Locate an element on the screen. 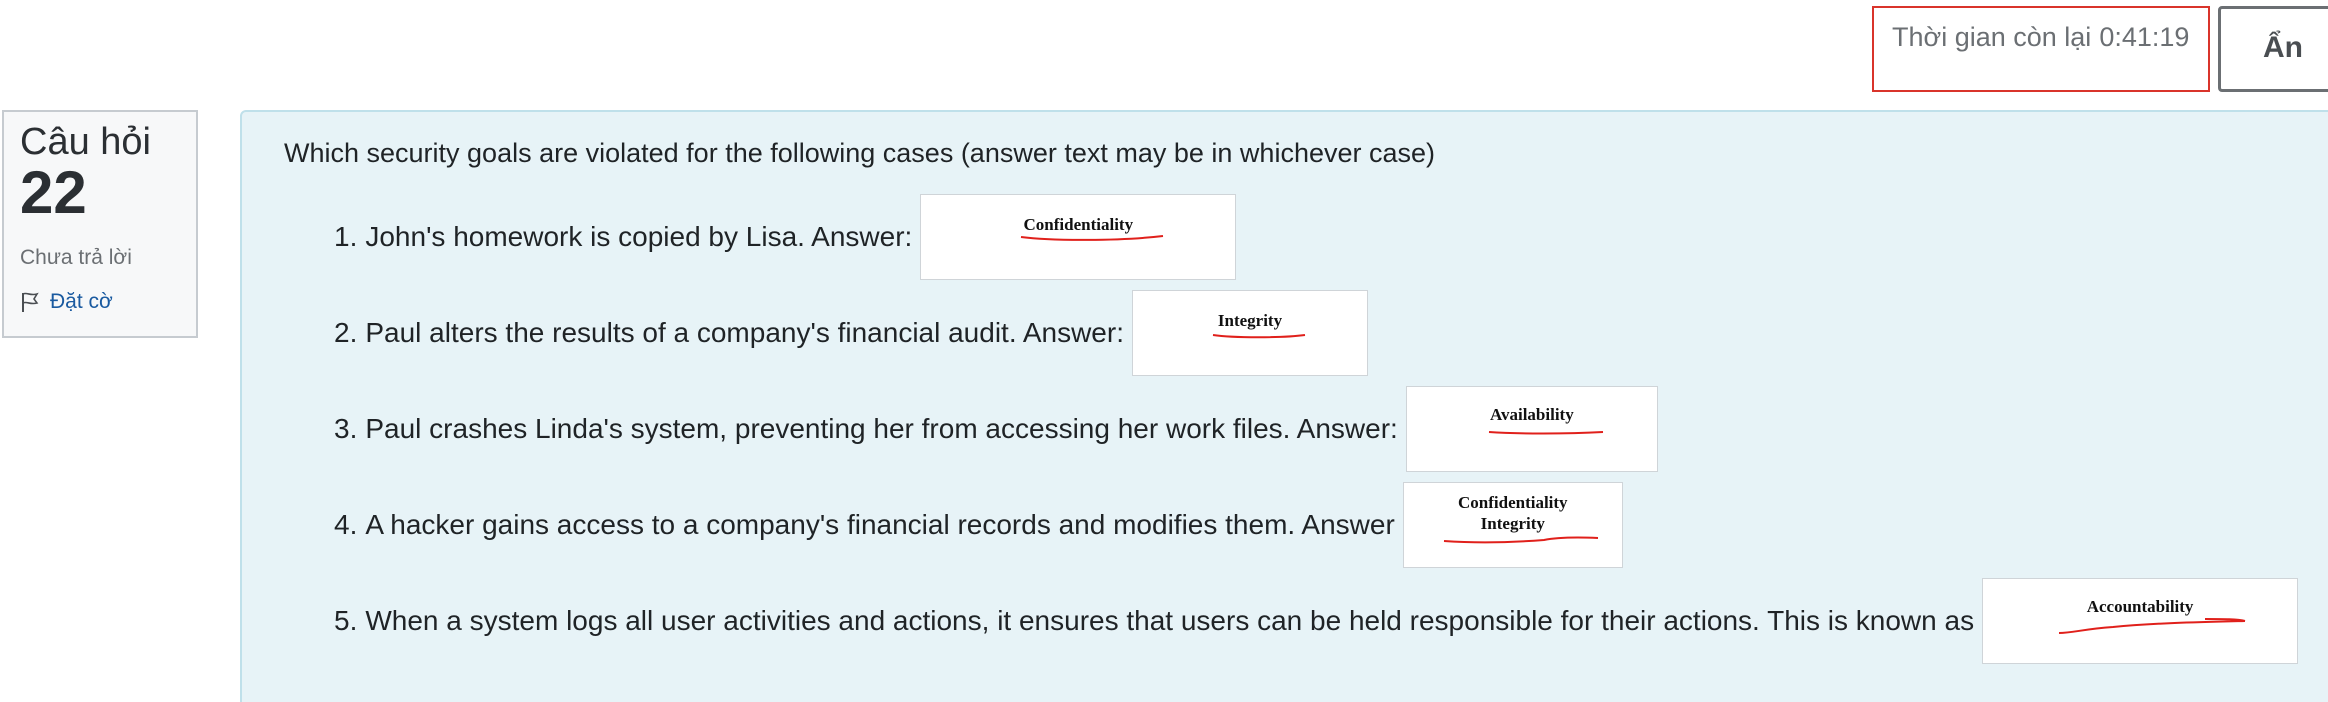 Image resolution: width=2328 pixels, height=702 pixels. item-number: 5. is located at coordinates (346, 620).